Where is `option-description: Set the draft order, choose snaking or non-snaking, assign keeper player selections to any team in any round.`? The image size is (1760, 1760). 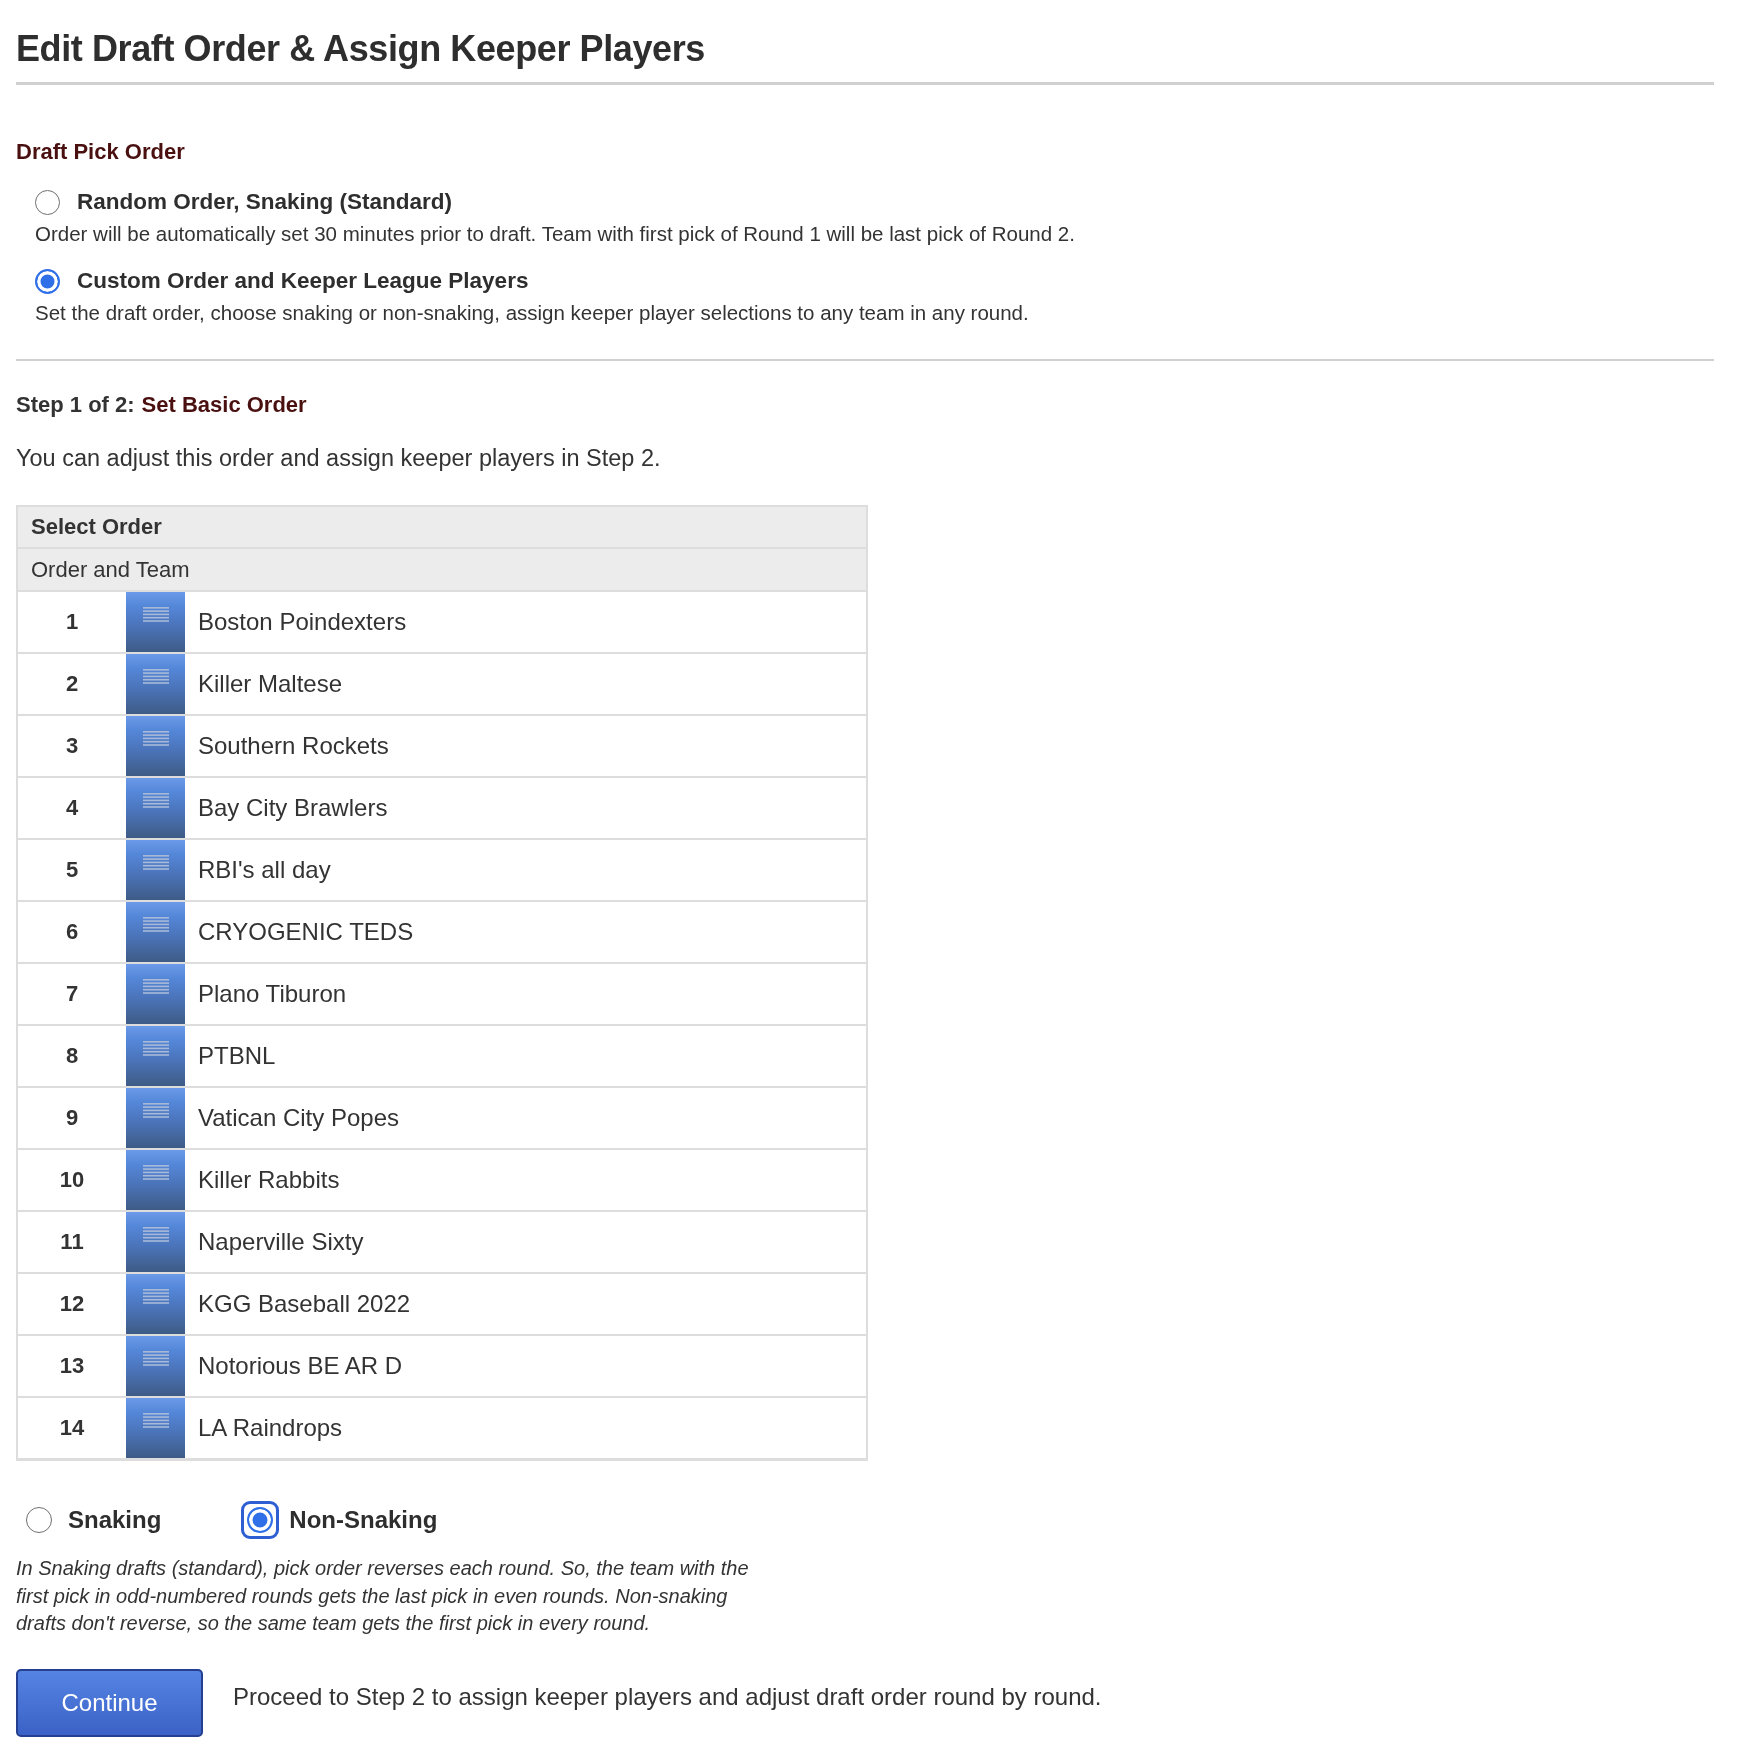
option-description: Set the draft order, choose snaking or non-snaking, assign keeper player selections to any team in any round. is located at coordinates (532, 313).